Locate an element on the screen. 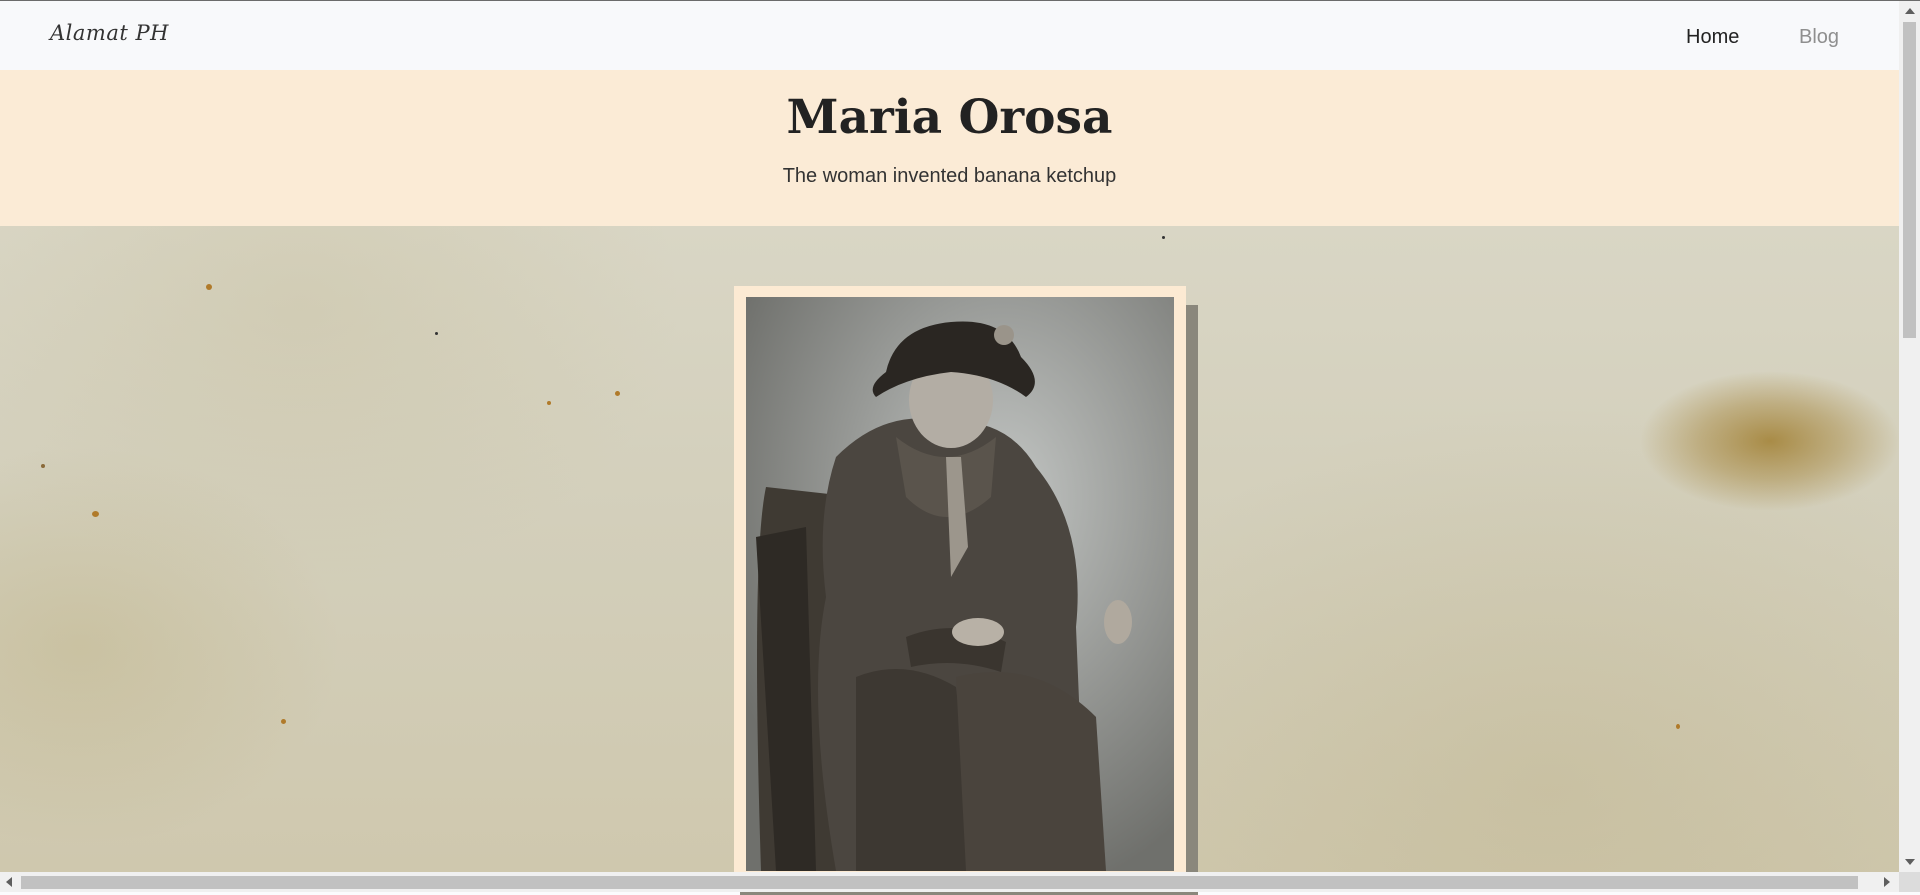 The width and height of the screenshot is (1920, 895). page-title: Maria Orosa is located at coordinates (949, 117).